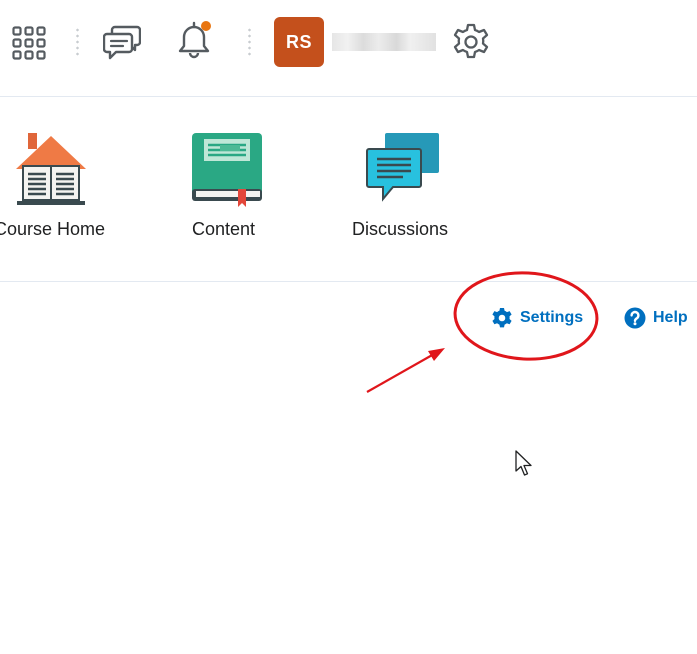 This screenshot has height=654, width=697. What do you see at coordinates (122, 44) in the screenshot?
I see `chat-icon` at bounding box center [122, 44].